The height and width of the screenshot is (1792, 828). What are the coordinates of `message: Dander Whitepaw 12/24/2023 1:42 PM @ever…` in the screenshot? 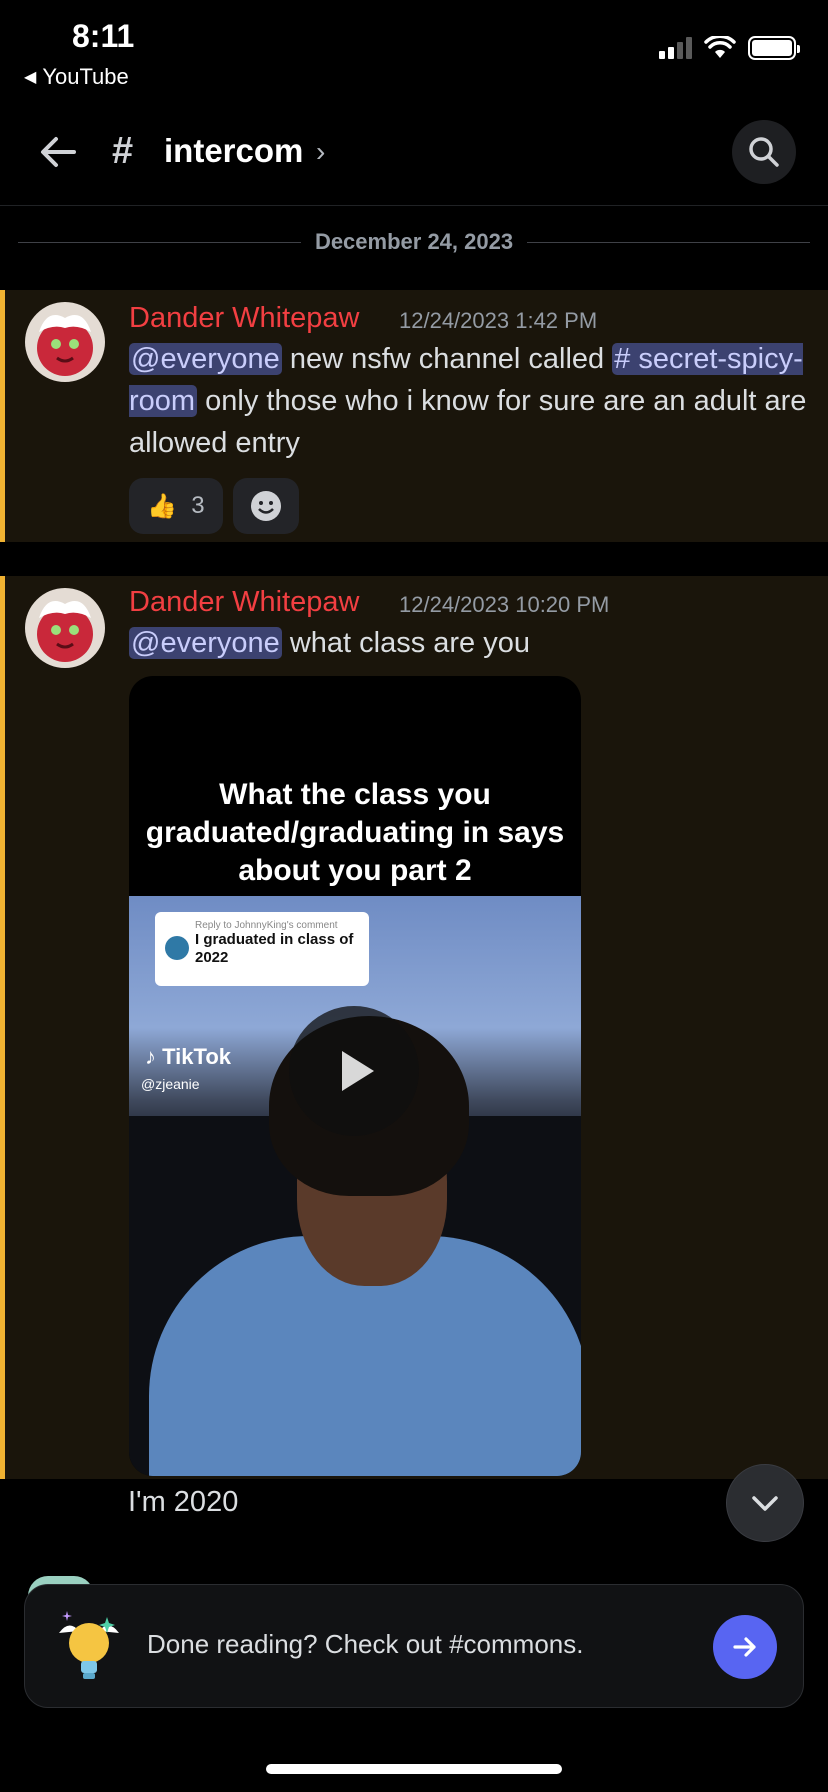 It's located at (414, 416).